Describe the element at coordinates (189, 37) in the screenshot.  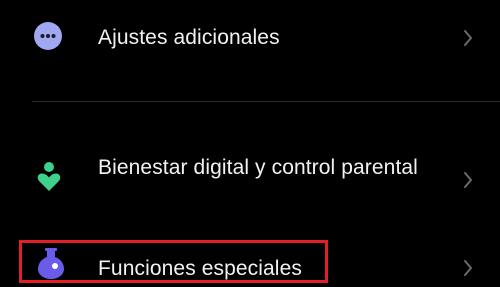
I see `settings-item-label: Ajustes adicionales` at that location.